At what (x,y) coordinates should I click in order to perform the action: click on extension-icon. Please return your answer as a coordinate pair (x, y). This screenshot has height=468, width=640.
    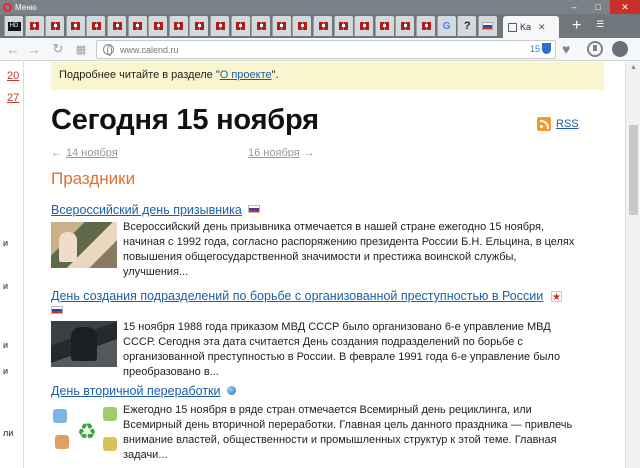
    Looking at the image, I should click on (620, 49).